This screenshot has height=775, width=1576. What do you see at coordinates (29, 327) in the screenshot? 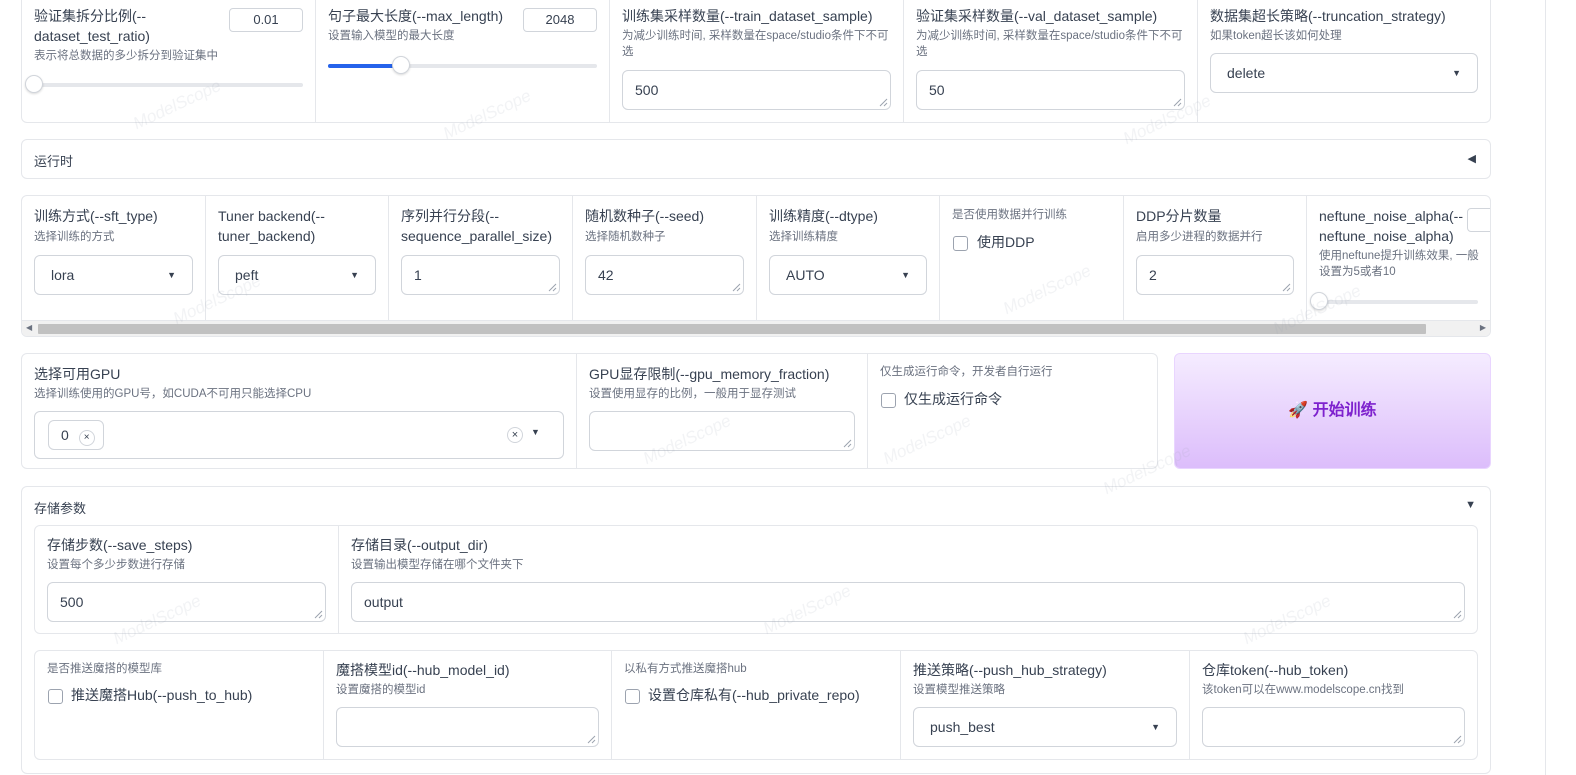
I see `scroll-left-arrow-icon: ◀` at bounding box center [29, 327].